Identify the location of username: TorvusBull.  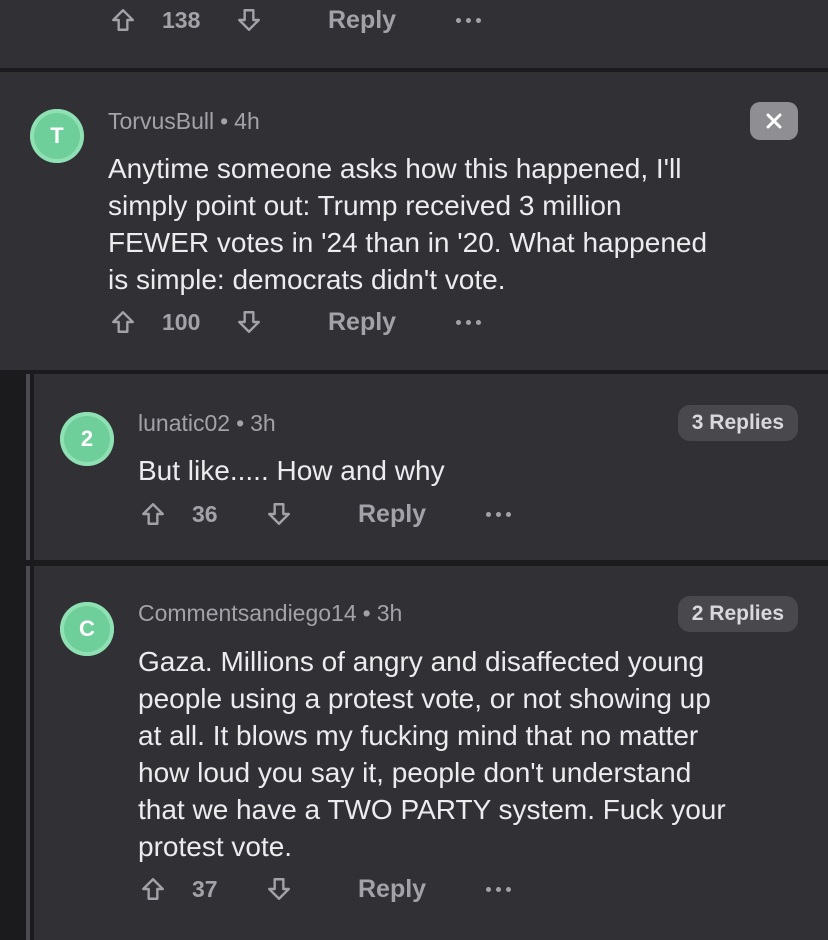
(161, 121).